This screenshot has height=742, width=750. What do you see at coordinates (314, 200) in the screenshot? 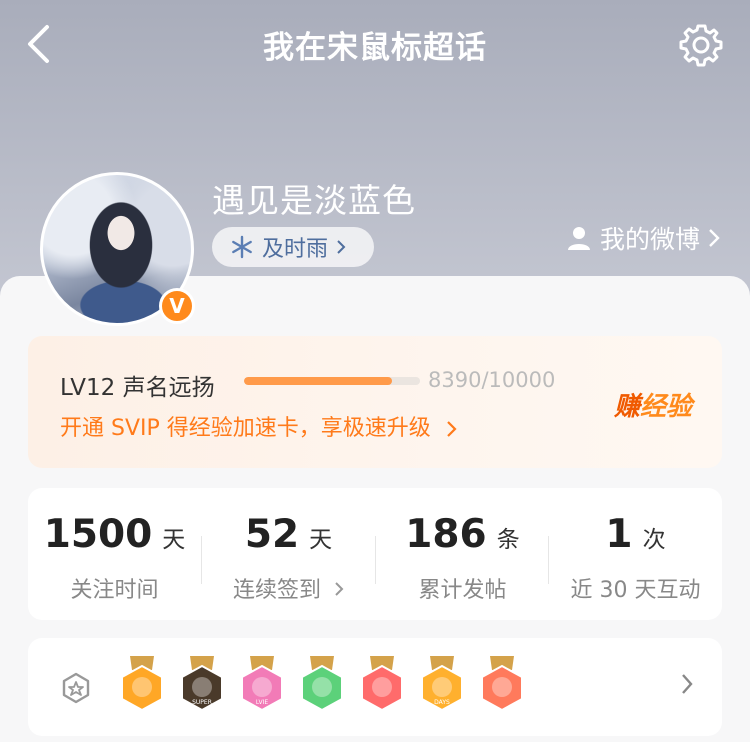
I see `username: 遇见是淡蓝色` at bounding box center [314, 200].